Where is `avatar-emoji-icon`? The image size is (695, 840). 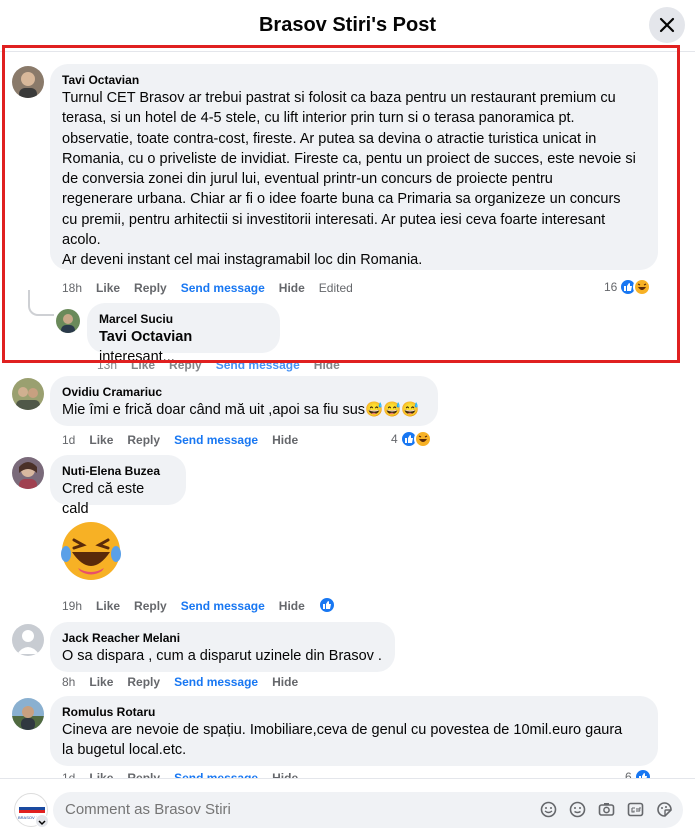 avatar-emoji-icon is located at coordinates (548, 809).